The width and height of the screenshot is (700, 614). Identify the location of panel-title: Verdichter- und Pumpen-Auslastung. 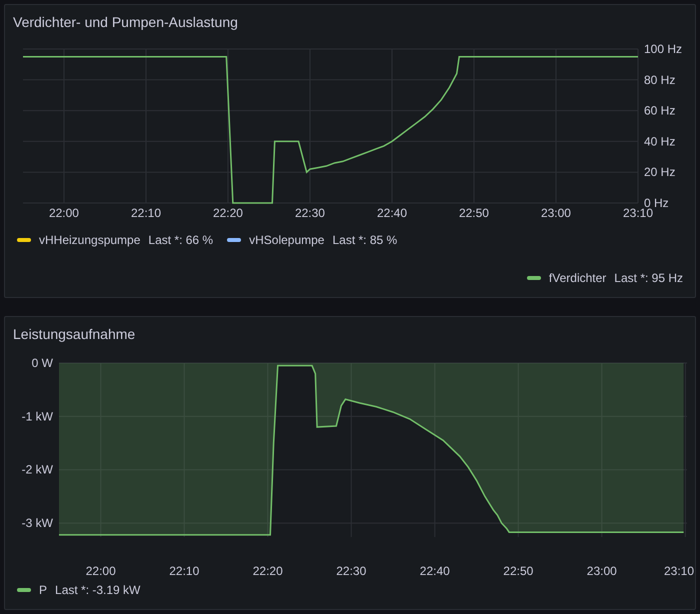
(125, 22).